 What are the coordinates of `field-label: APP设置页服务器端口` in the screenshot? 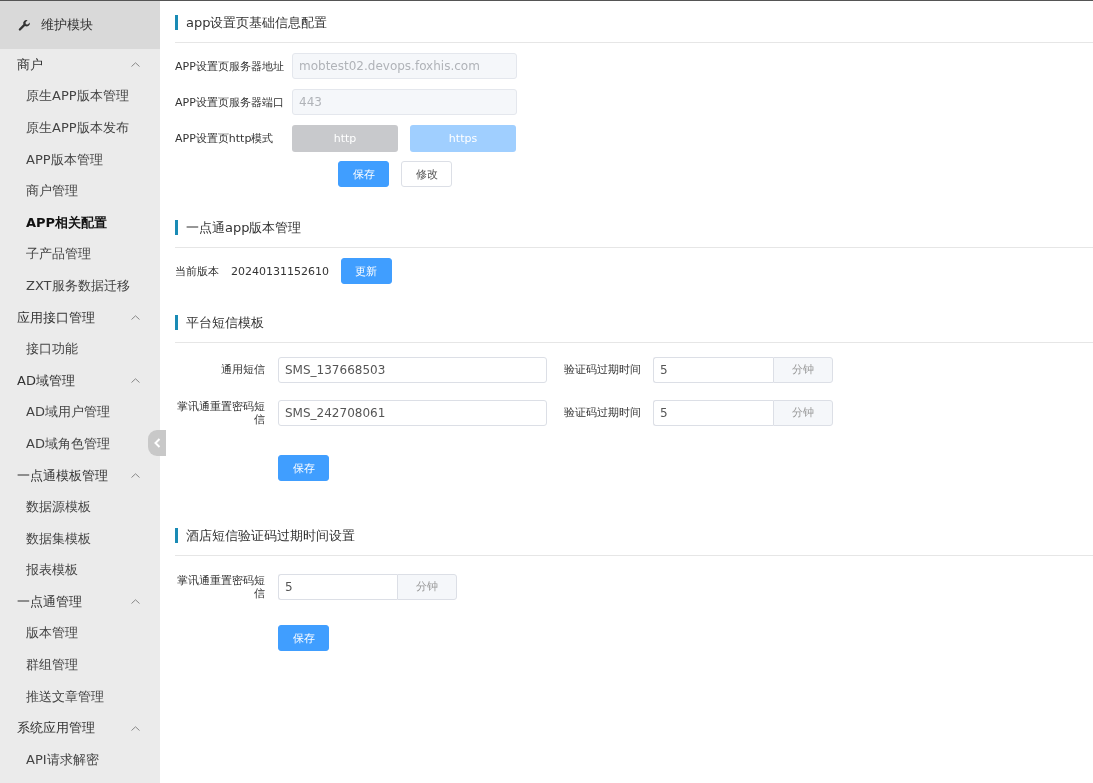 It's located at (230, 102).